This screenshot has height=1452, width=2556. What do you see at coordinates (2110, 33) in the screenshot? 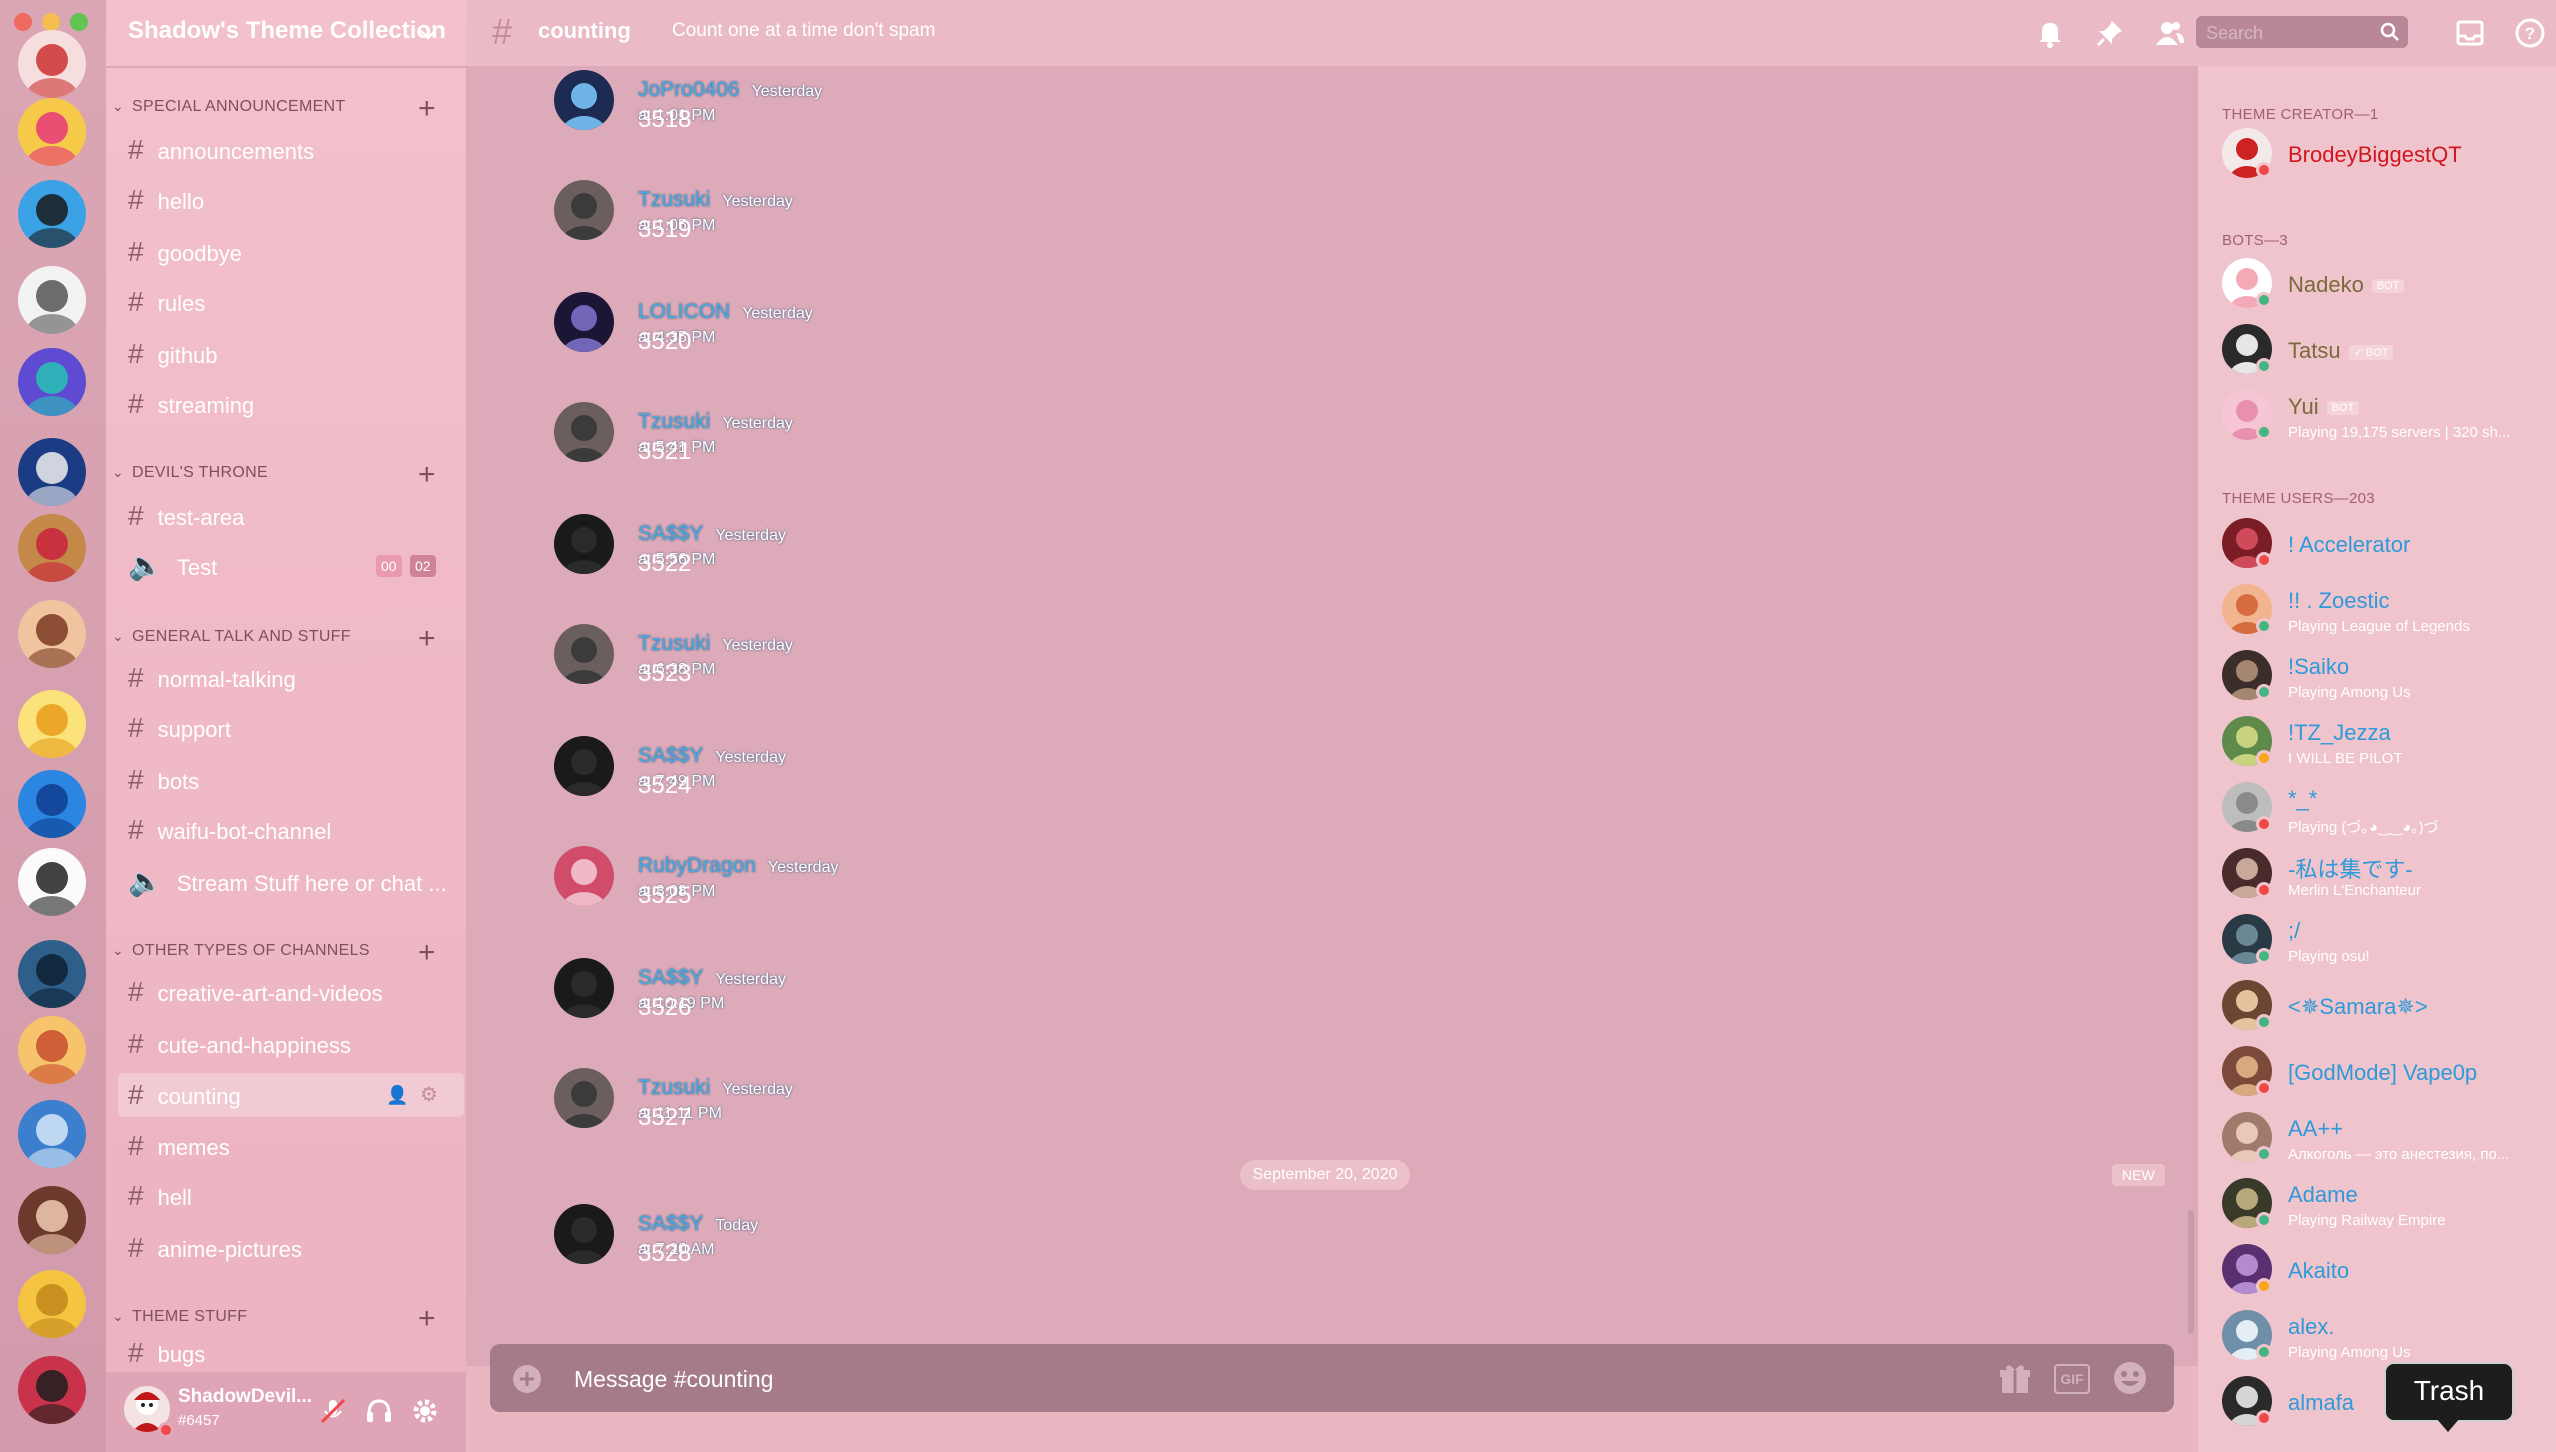
I see `pin-icon` at bounding box center [2110, 33].